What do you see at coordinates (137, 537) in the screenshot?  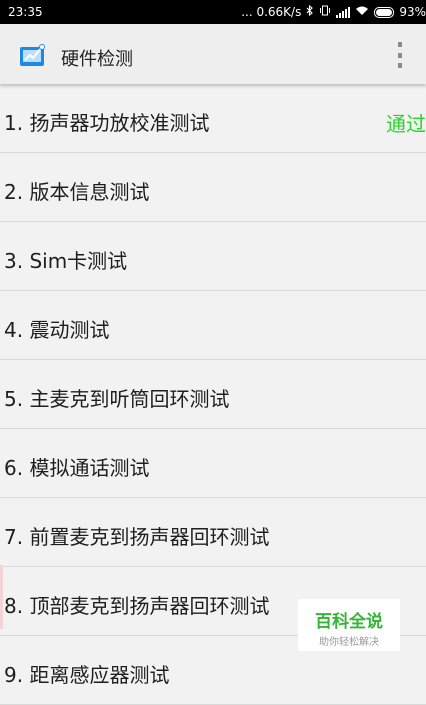 I see `test-label: 7. 前置麦克到扬声器回环测试` at bounding box center [137, 537].